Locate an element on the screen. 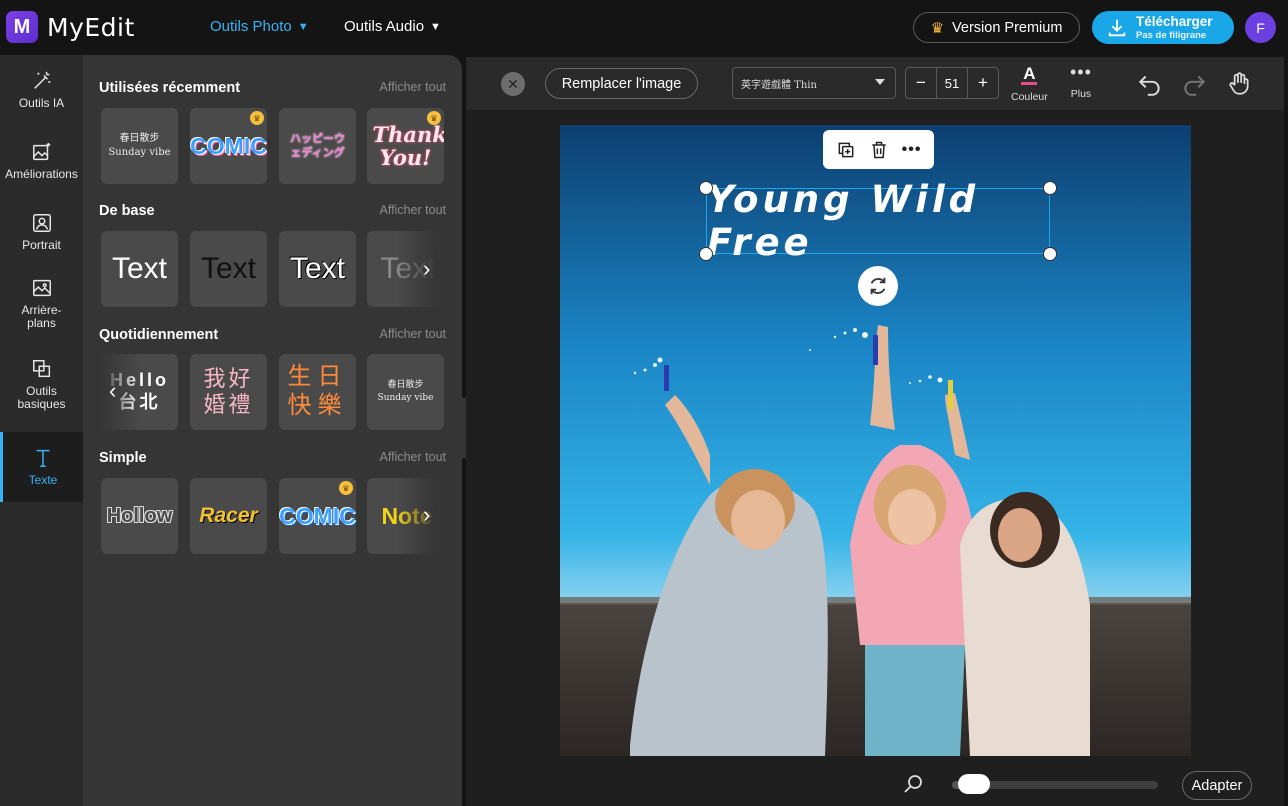 This screenshot has height=806, width=1288. close-button: ✕ is located at coordinates (513, 84).